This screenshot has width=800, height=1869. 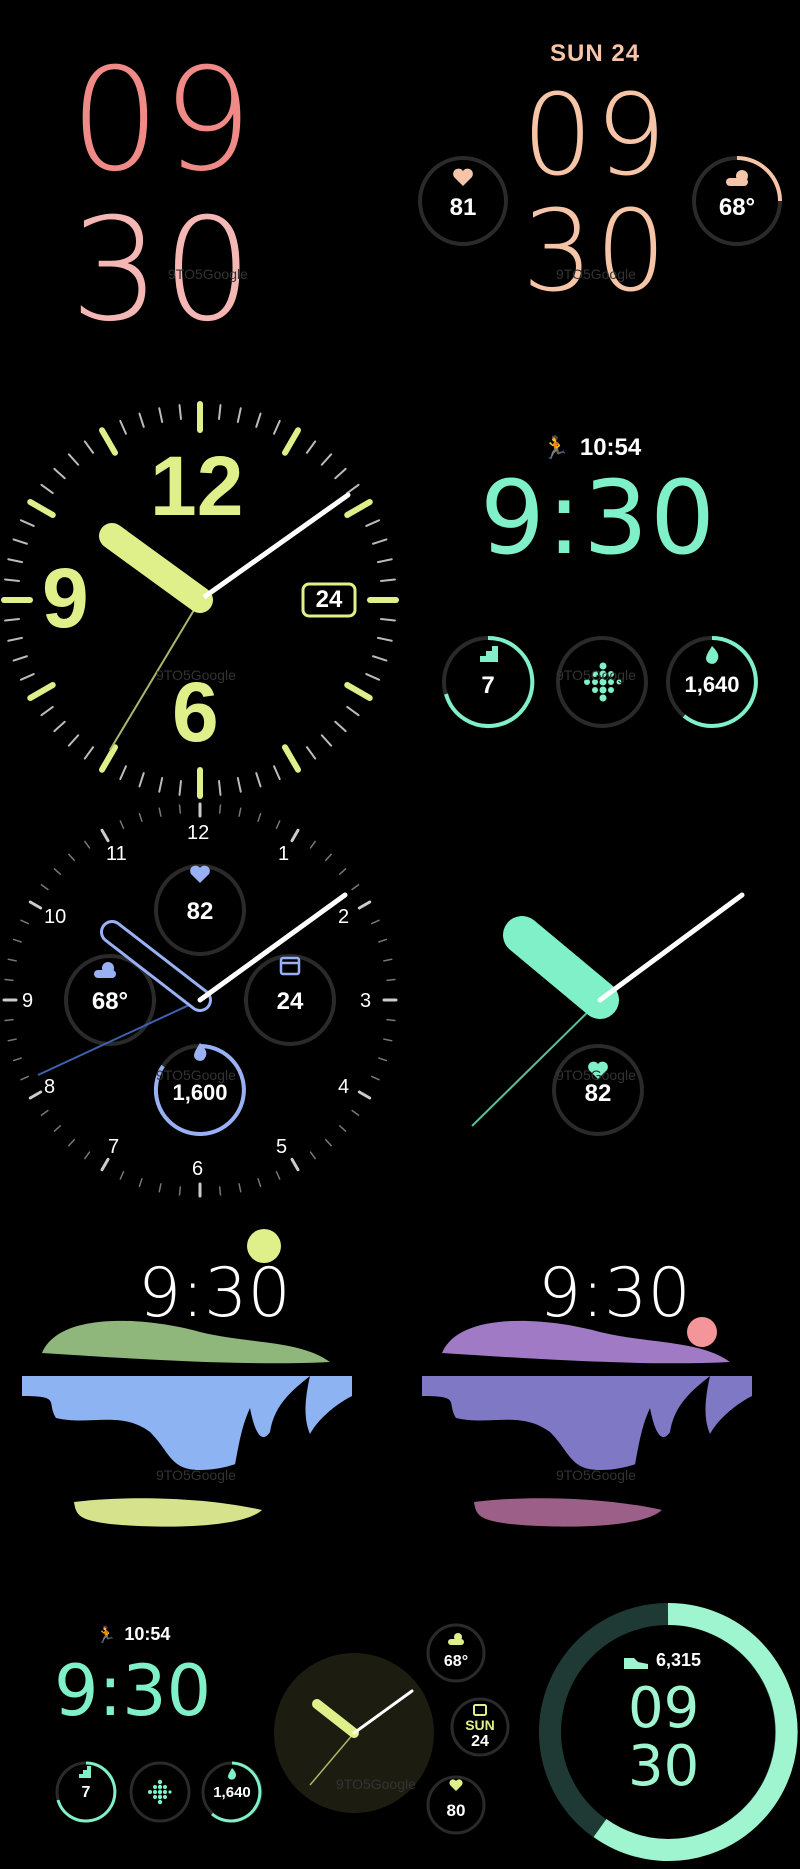 What do you see at coordinates (133, 1691) in the screenshot?
I see `main-time: 9:30` at bounding box center [133, 1691].